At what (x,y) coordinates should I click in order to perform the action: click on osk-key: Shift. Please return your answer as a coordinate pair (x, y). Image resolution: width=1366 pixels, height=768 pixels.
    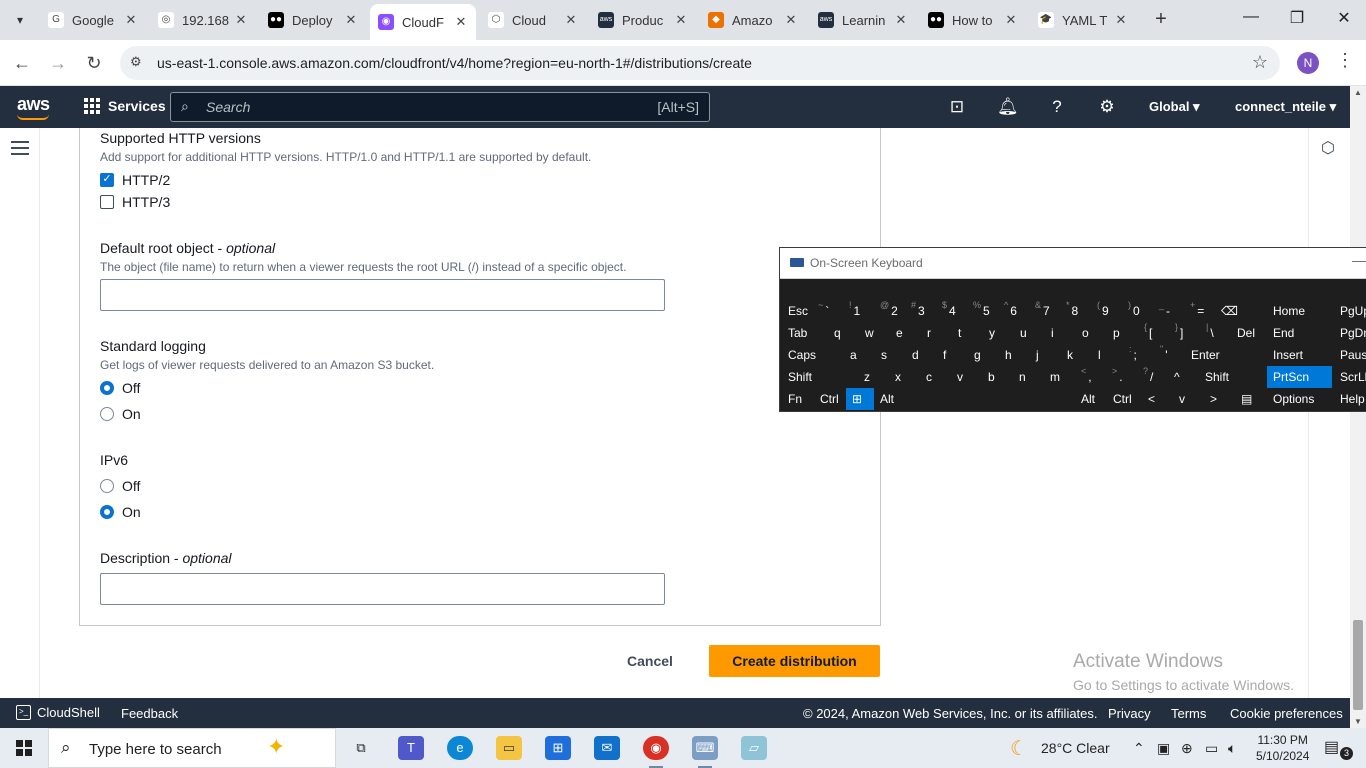
    Looking at the image, I should click on (820, 377).